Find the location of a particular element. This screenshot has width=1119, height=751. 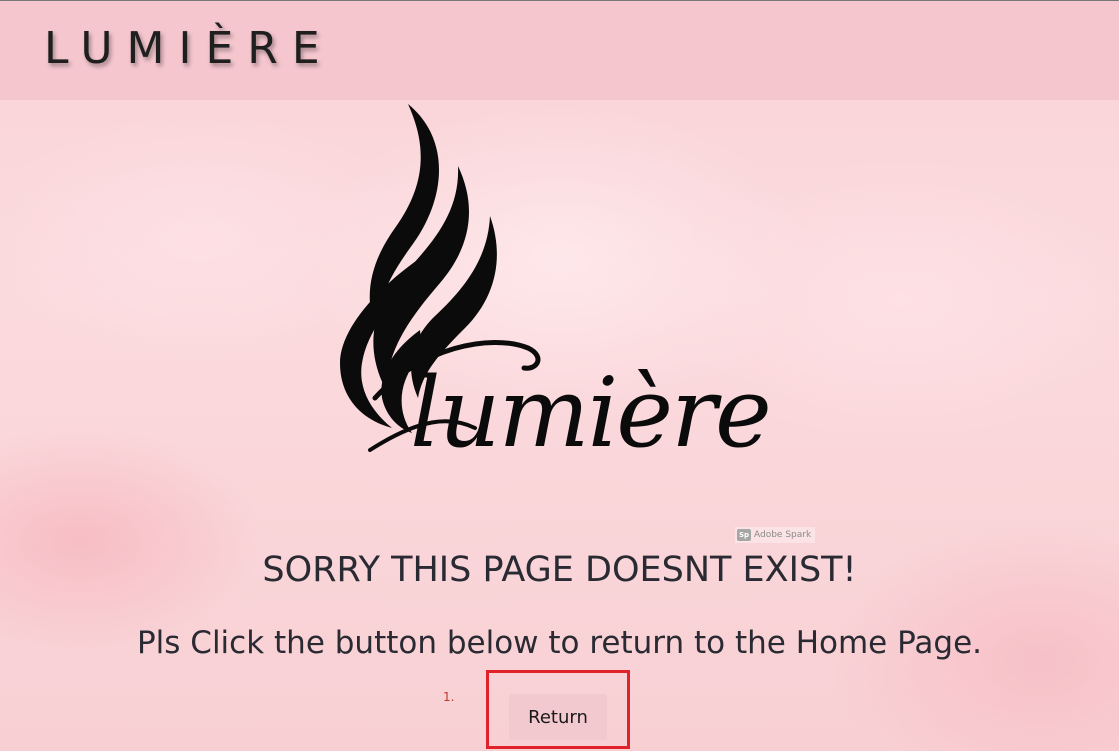

adobe-spark-badge: Sp Adobe Spark is located at coordinates (775, 535).